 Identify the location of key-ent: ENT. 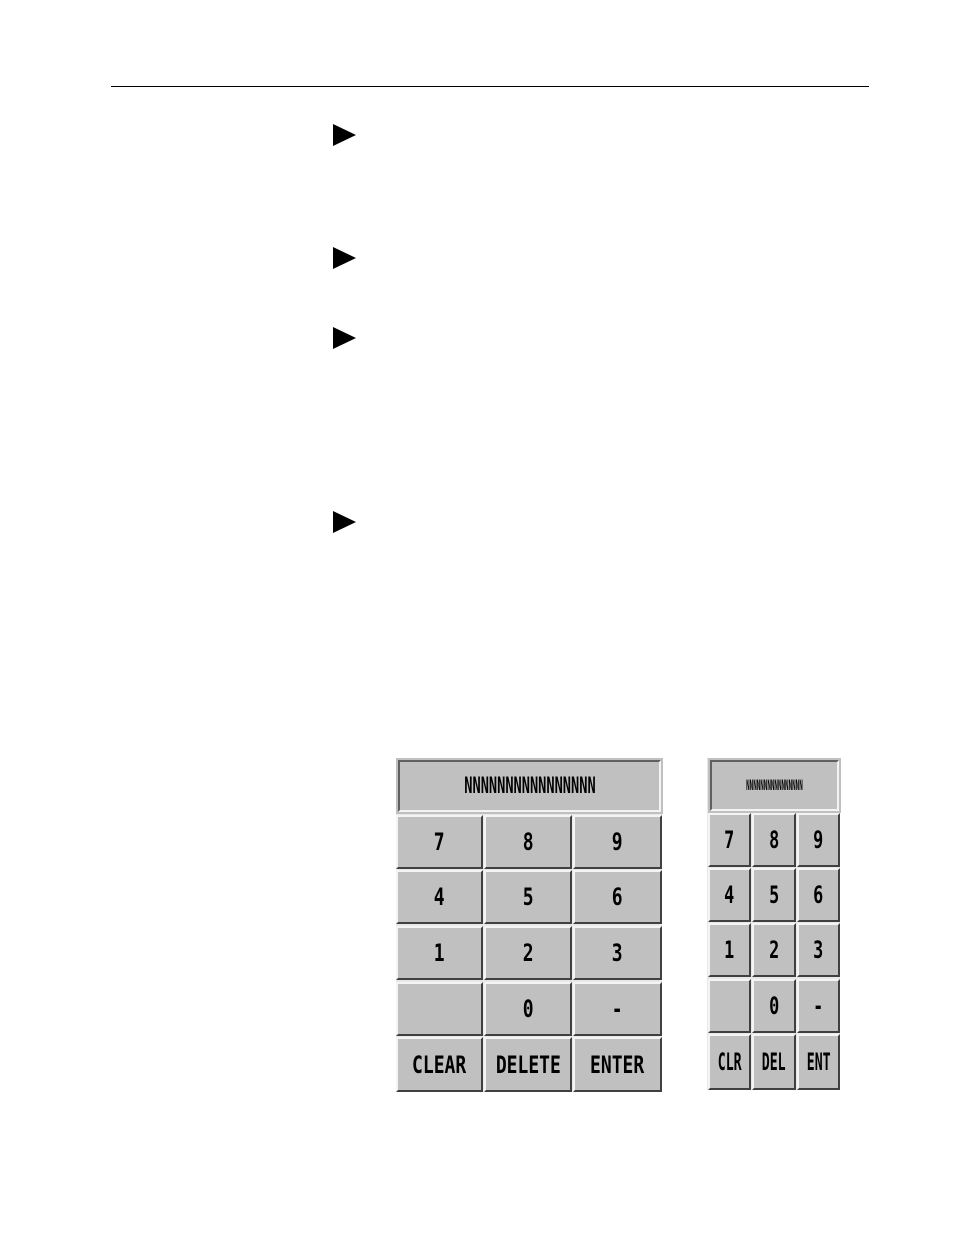
(818, 1062).